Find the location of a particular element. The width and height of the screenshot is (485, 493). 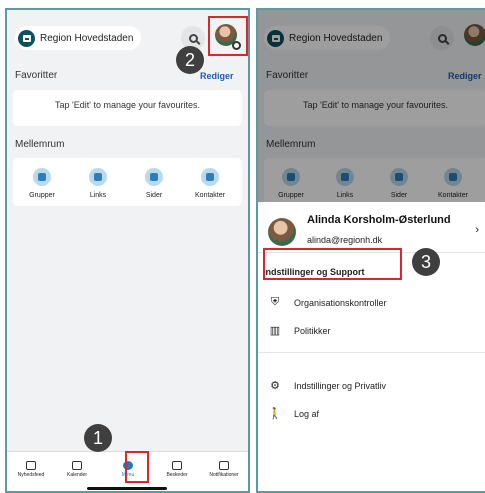

tab-messages: Beskeder is located at coordinates (177, 469).